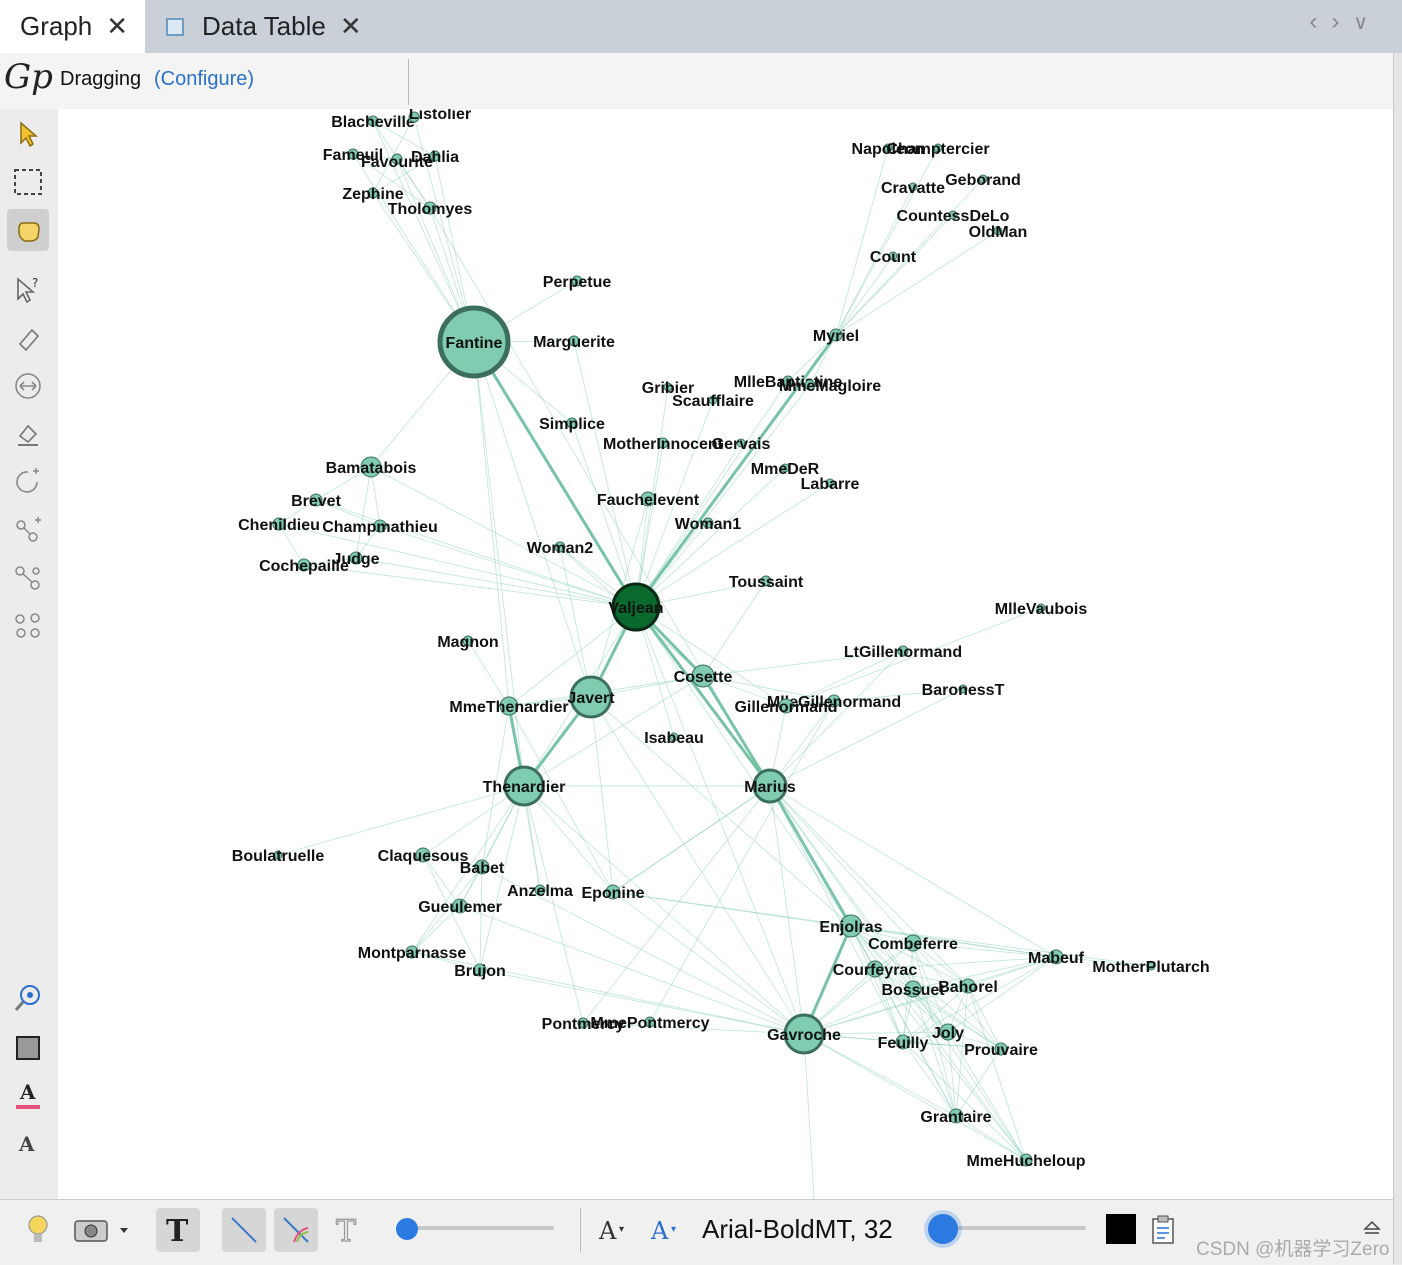 This screenshot has width=1402, height=1265. Describe the element at coordinates (263, 26) in the screenshot. I see `tab-data-table: Data Table ✕` at that location.